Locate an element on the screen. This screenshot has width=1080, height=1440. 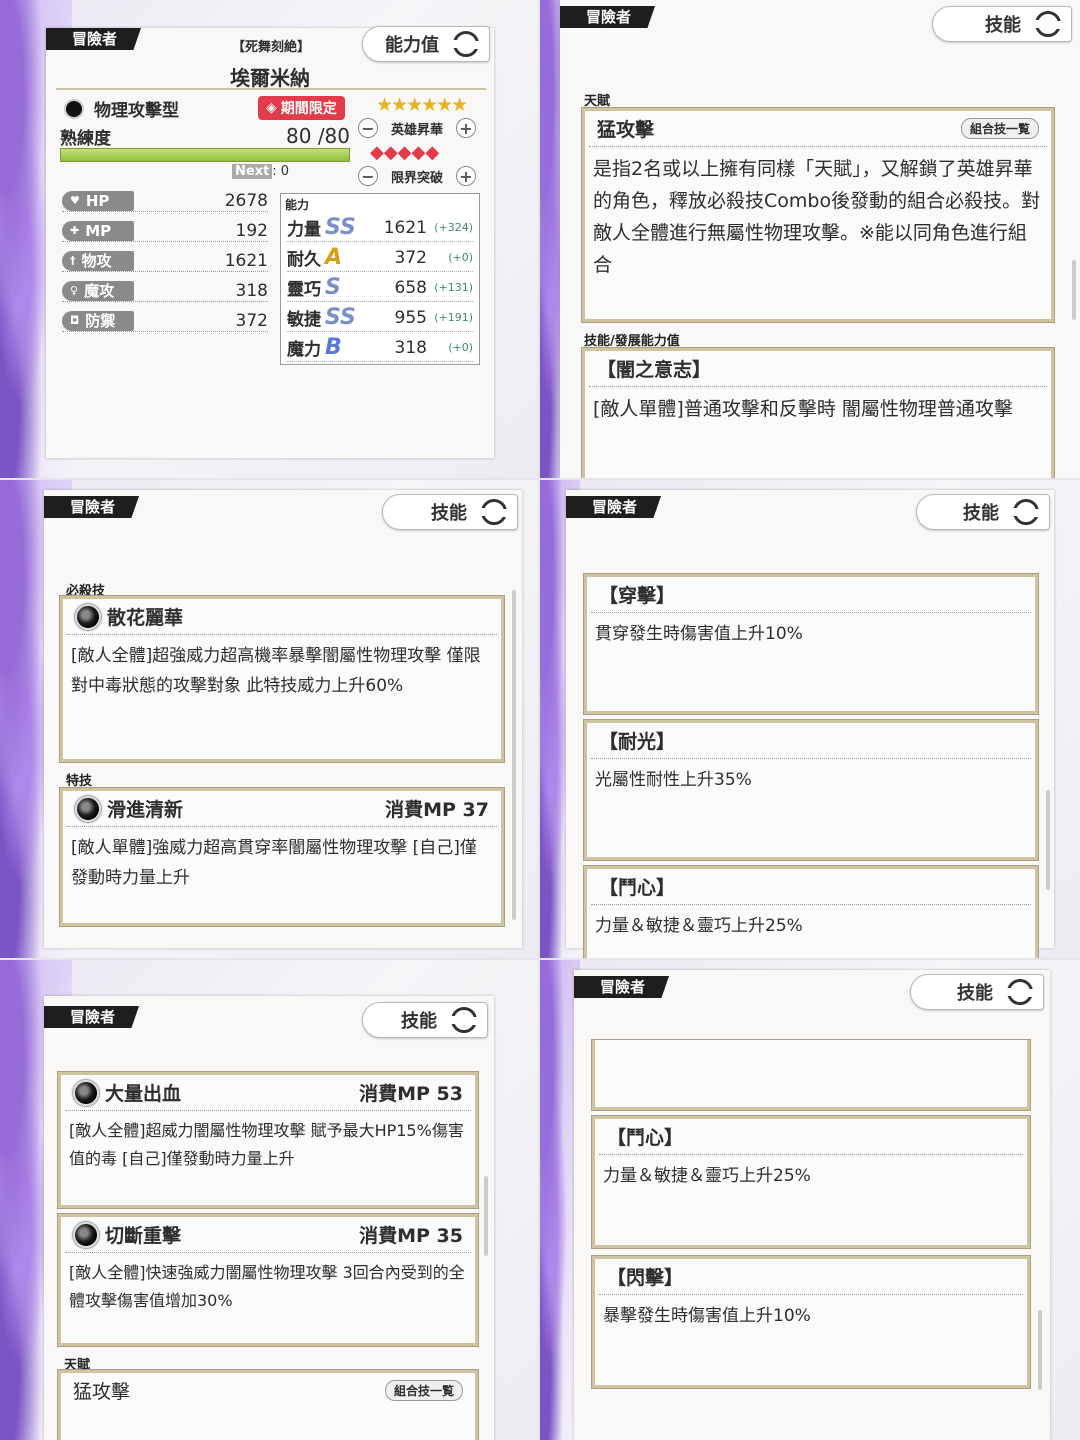
skill-title-row: 大量出血 消費MP 53 is located at coordinates (268, 1093).